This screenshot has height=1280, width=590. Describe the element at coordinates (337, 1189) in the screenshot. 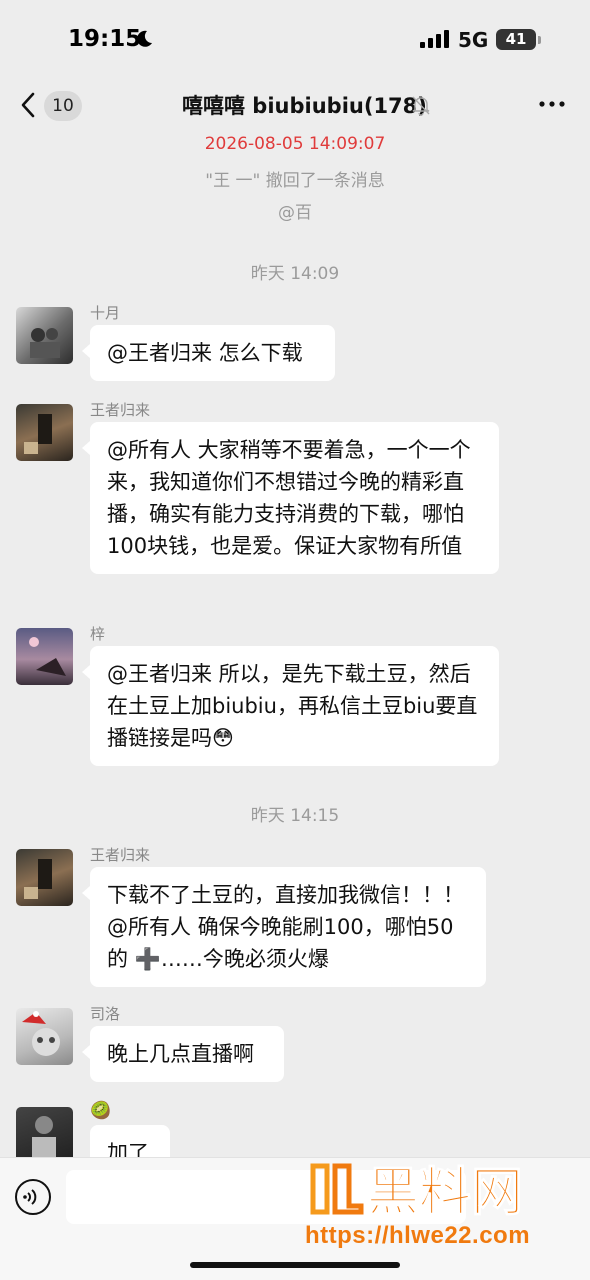

I see `watermark-logo` at that location.